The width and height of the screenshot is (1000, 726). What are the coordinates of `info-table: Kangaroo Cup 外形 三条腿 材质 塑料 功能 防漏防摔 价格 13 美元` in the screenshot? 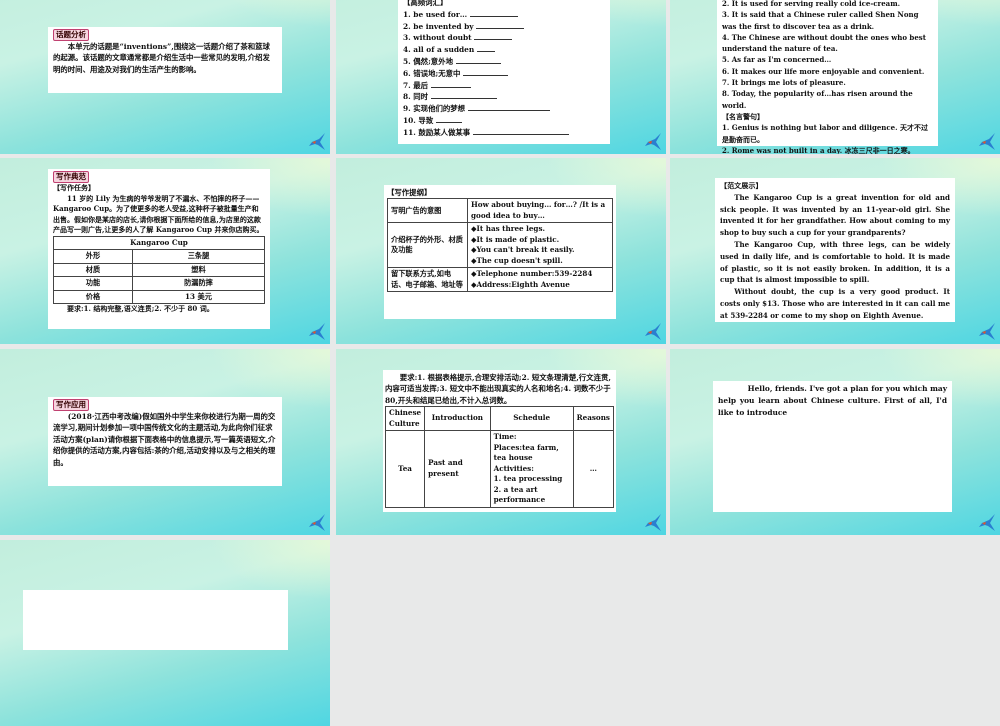 It's located at (159, 270).